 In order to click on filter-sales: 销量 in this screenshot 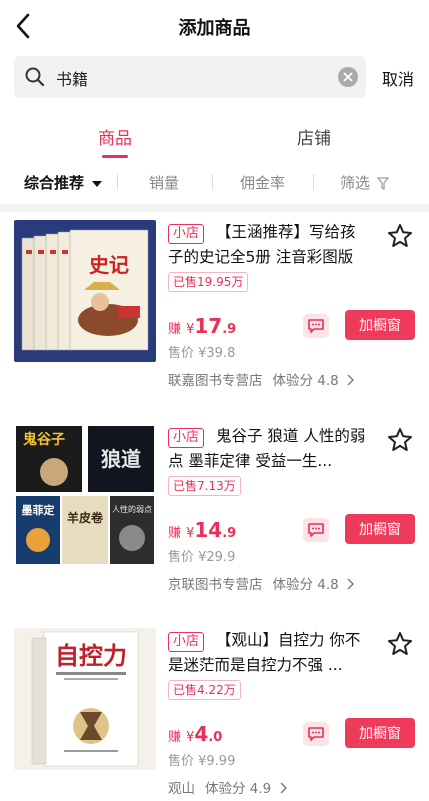, I will do `click(164, 182)`.